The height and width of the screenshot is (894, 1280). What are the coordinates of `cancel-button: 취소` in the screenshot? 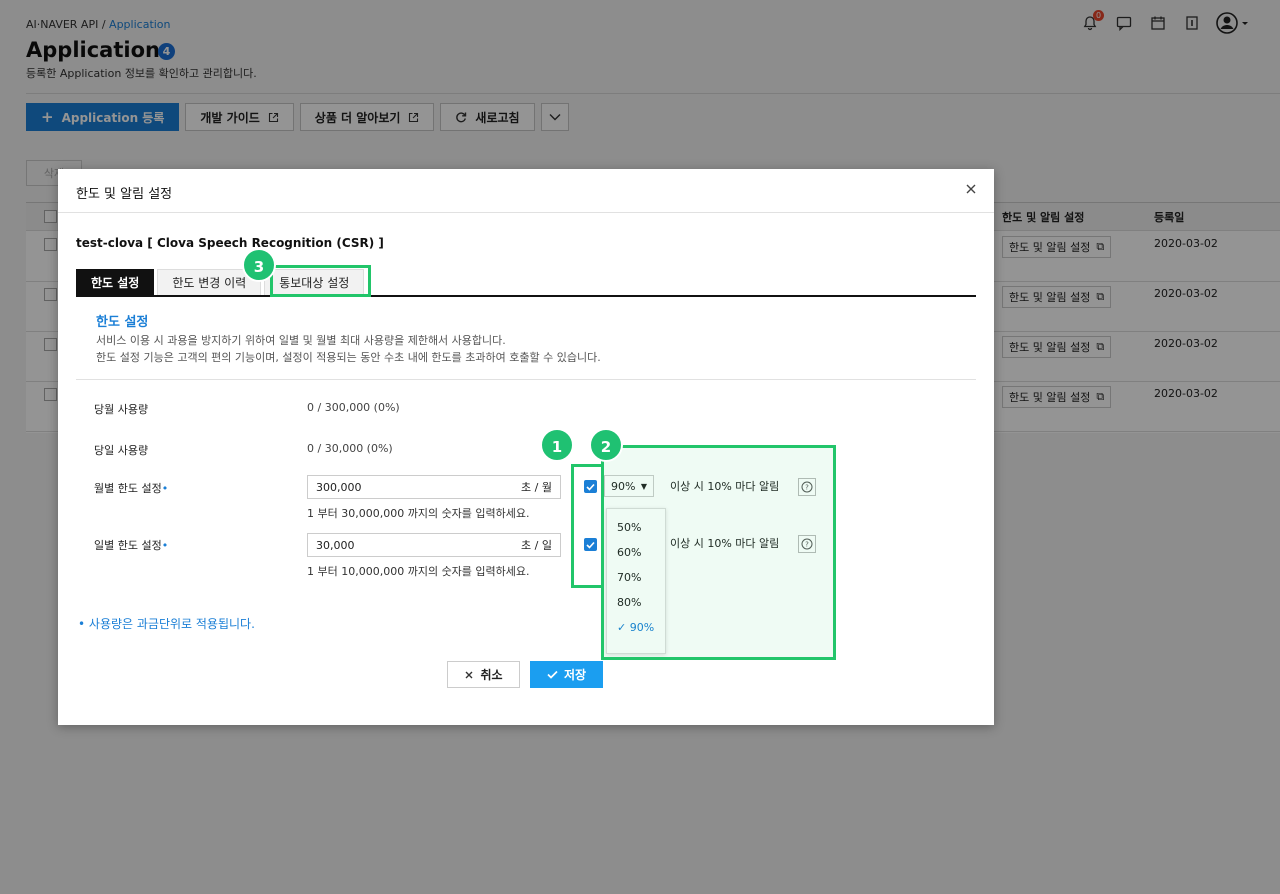 It's located at (483, 674).